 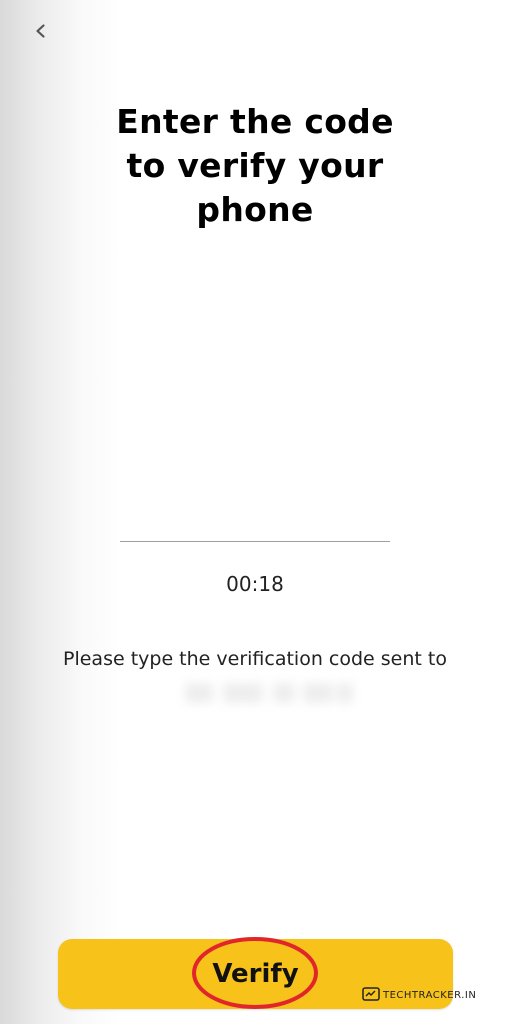 What do you see at coordinates (371, 995) in the screenshot?
I see `tracker-logo-icon` at bounding box center [371, 995].